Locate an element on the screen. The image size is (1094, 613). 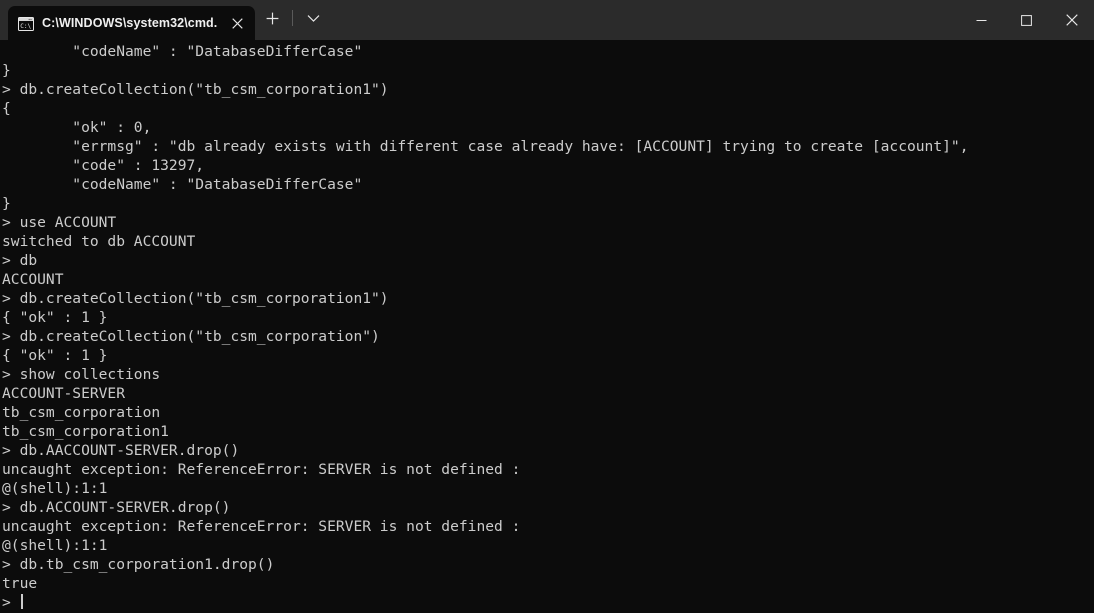
terminal-line: > db is located at coordinates (20, 260).